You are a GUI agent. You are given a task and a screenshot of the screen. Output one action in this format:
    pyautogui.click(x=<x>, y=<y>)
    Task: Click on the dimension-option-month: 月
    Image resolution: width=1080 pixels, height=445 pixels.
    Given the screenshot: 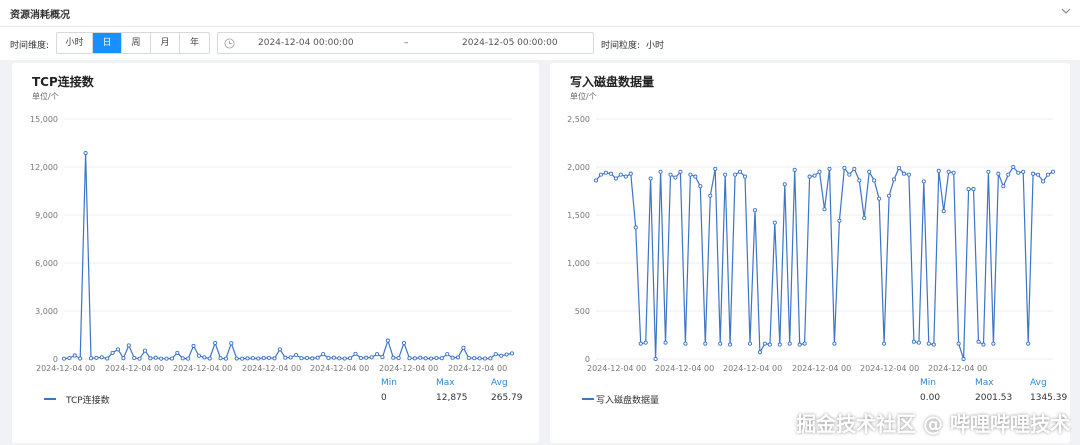 What is the action you would take?
    pyautogui.click(x=165, y=43)
    